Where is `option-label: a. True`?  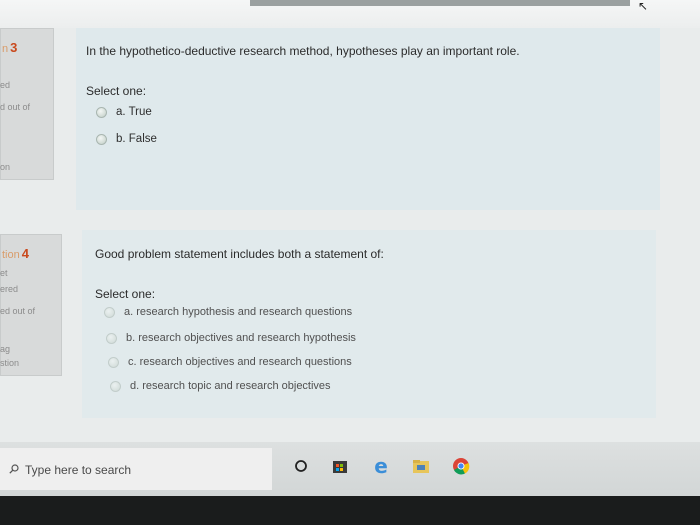
option-label: a. True is located at coordinates (134, 112).